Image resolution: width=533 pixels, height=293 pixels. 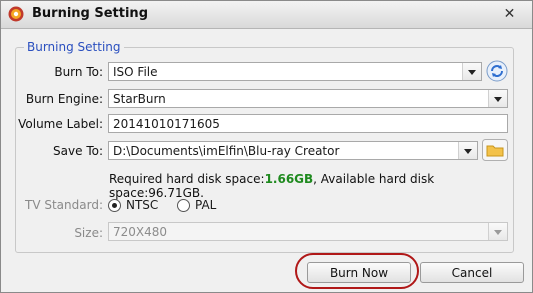 What do you see at coordinates (64, 205) in the screenshot?
I see `tv-standard-label: TV Standard:` at bounding box center [64, 205].